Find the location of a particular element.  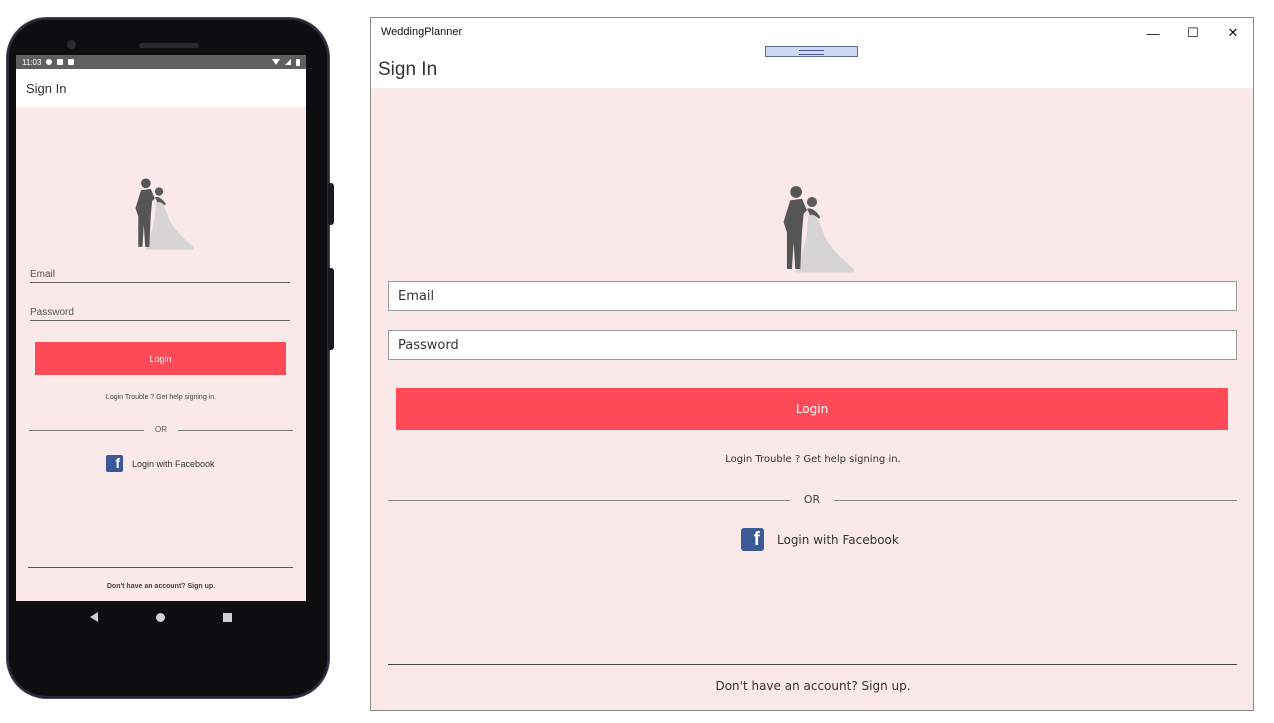

mobile-login-trouble-link: Login Trouble ? Get help signing in. is located at coordinates (161, 397).